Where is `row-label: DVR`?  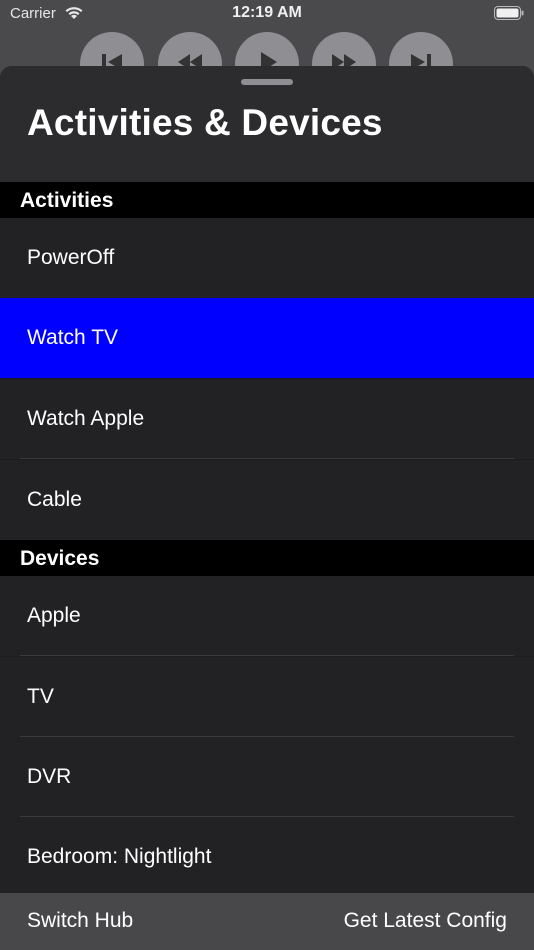 row-label: DVR is located at coordinates (49, 776).